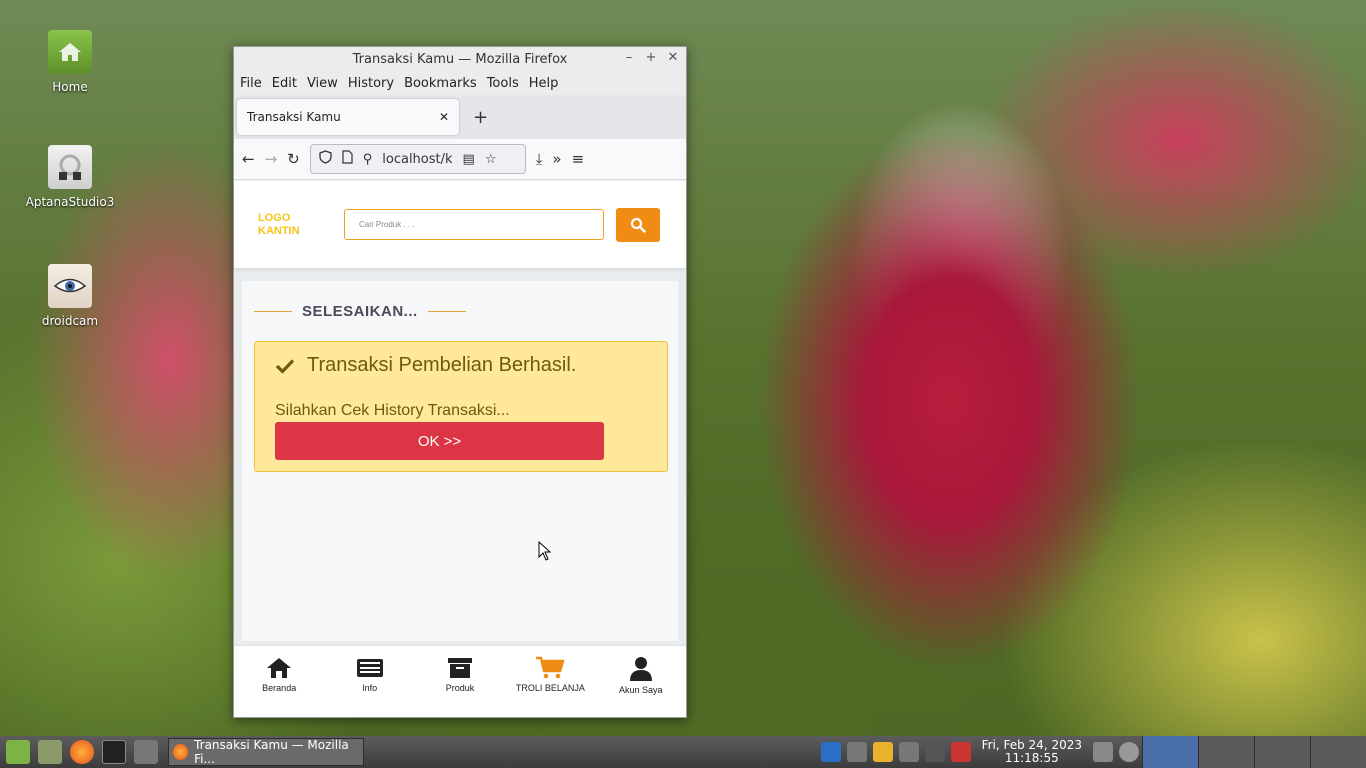 Image resolution: width=1366 pixels, height=768 pixels. Describe the element at coordinates (830, 752) in the screenshot. I see `bluetooth-icon` at that location.